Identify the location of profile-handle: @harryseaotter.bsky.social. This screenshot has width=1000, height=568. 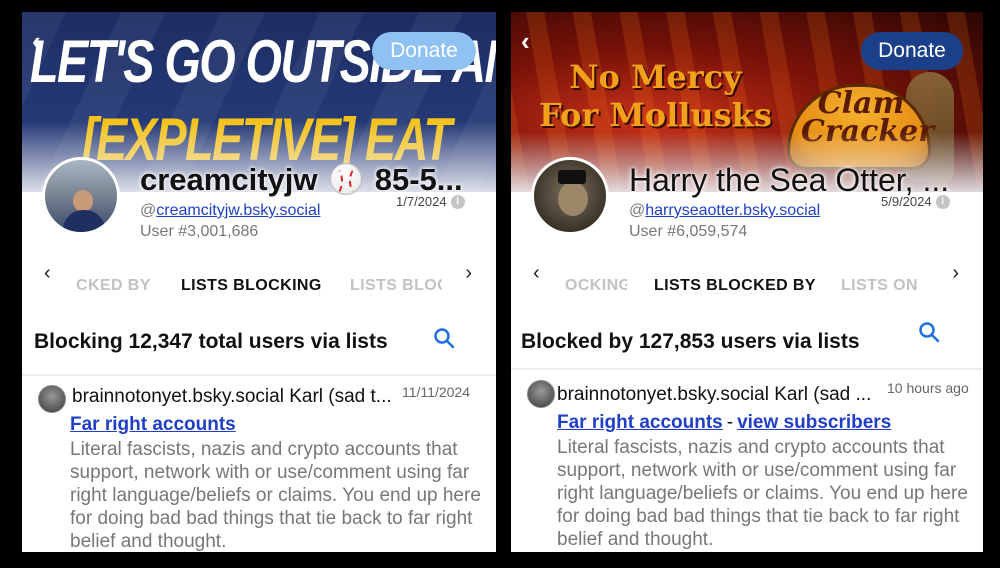
(725, 210).